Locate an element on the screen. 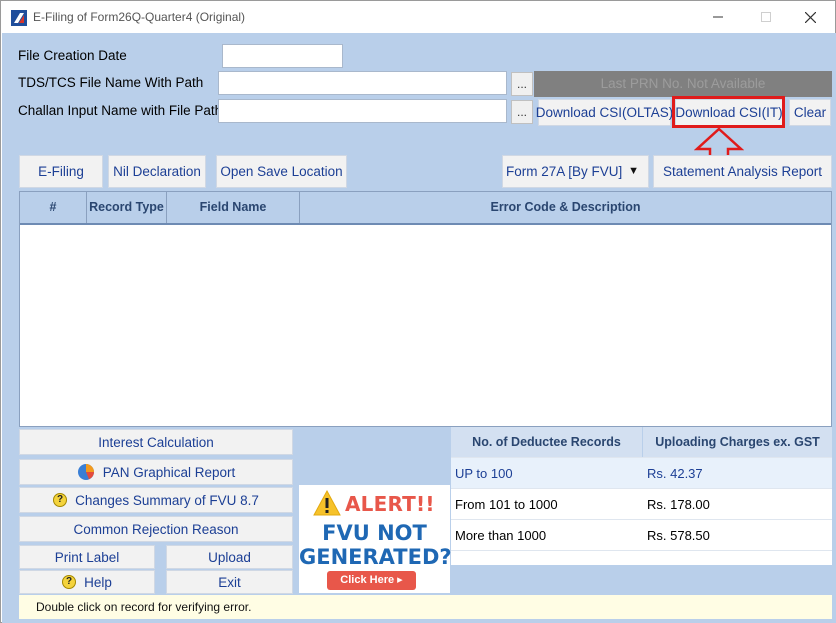  download-csi-oltas-button: Download CSI(OLTAS) is located at coordinates (604, 112).